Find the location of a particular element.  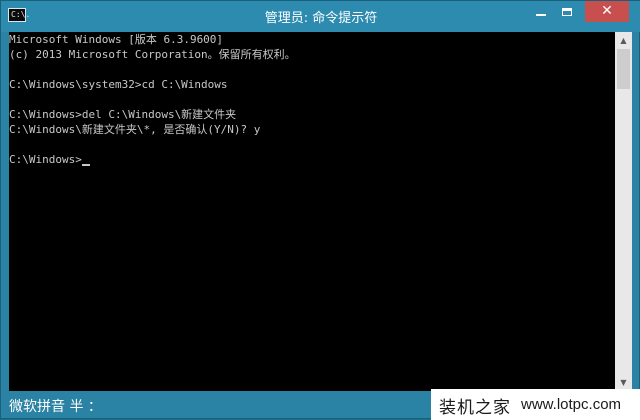

console-line: C:\Windows>del C:\Windows\新建文件夹 is located at coordinates (123, 114).